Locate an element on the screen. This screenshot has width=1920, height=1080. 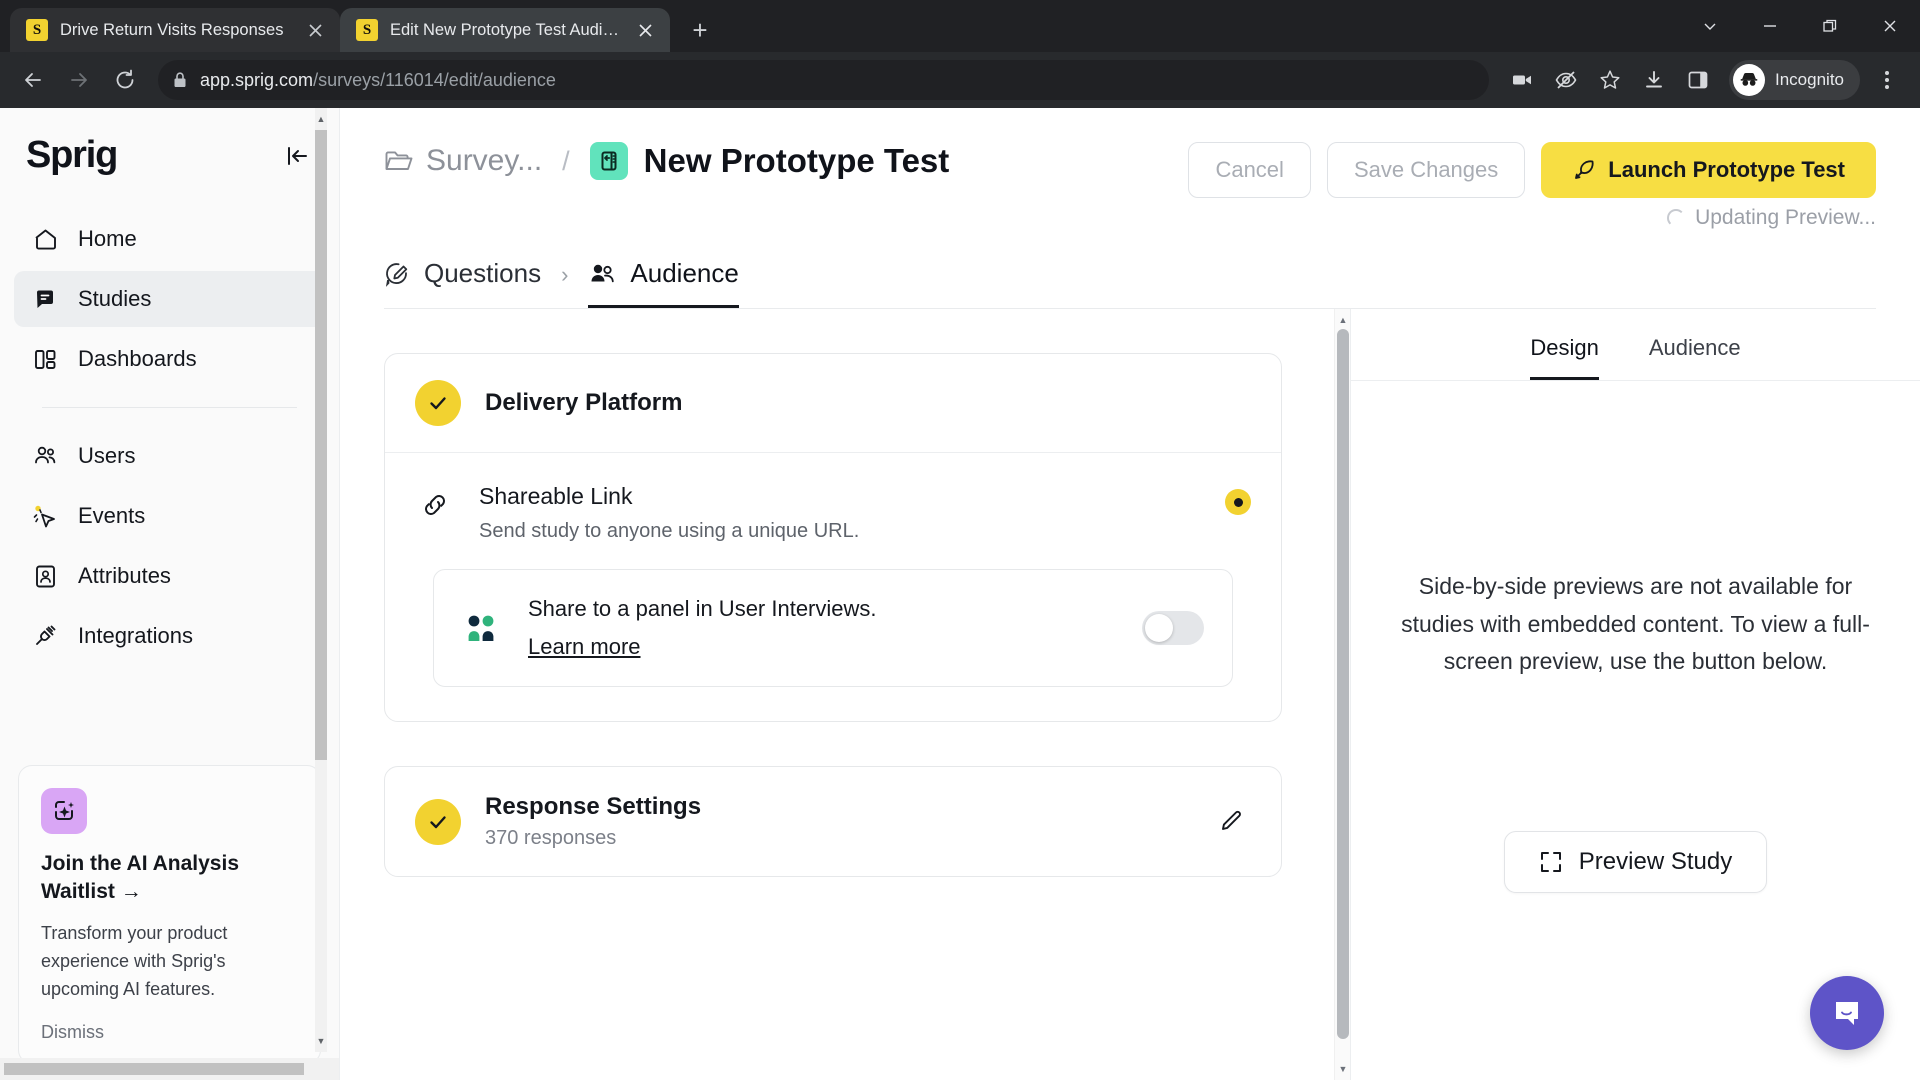
edit-response-settings-icon is located at coordinates (1232, 822).